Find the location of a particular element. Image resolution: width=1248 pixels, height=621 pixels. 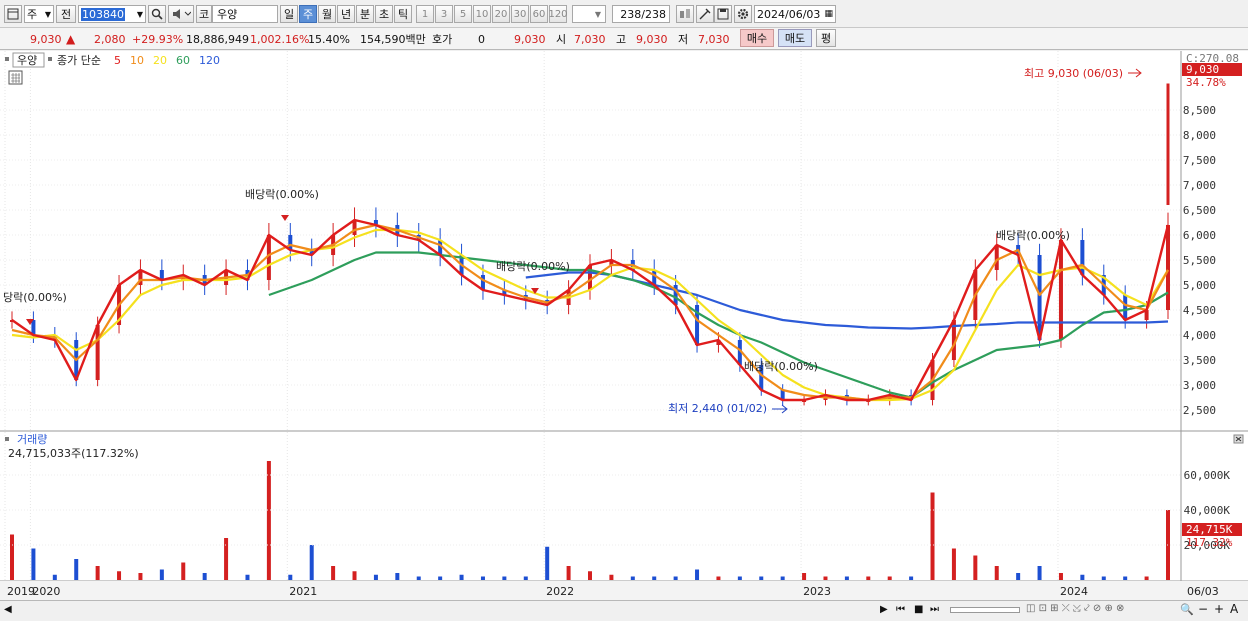

current-value: 9,030 is located at coordinates (530, 39).